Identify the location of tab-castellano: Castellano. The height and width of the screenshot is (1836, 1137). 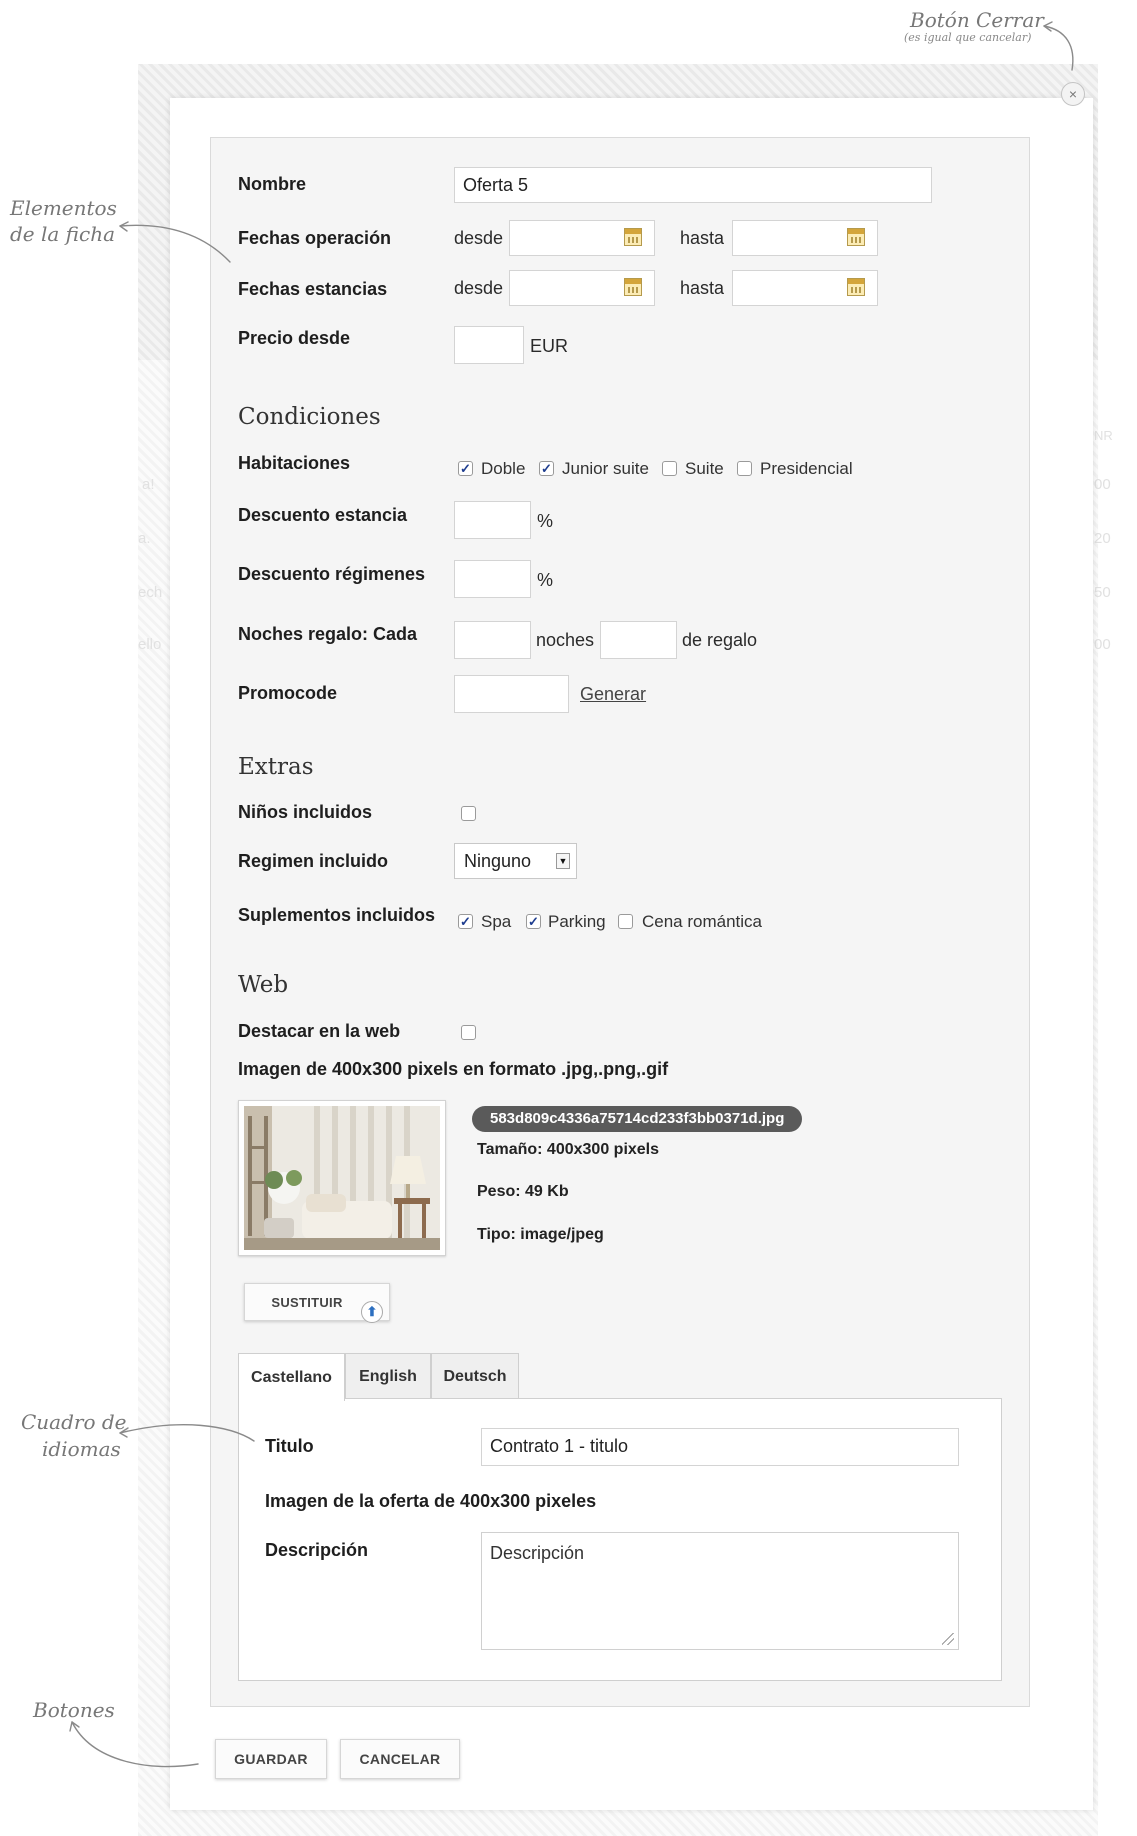
(291, 1377).